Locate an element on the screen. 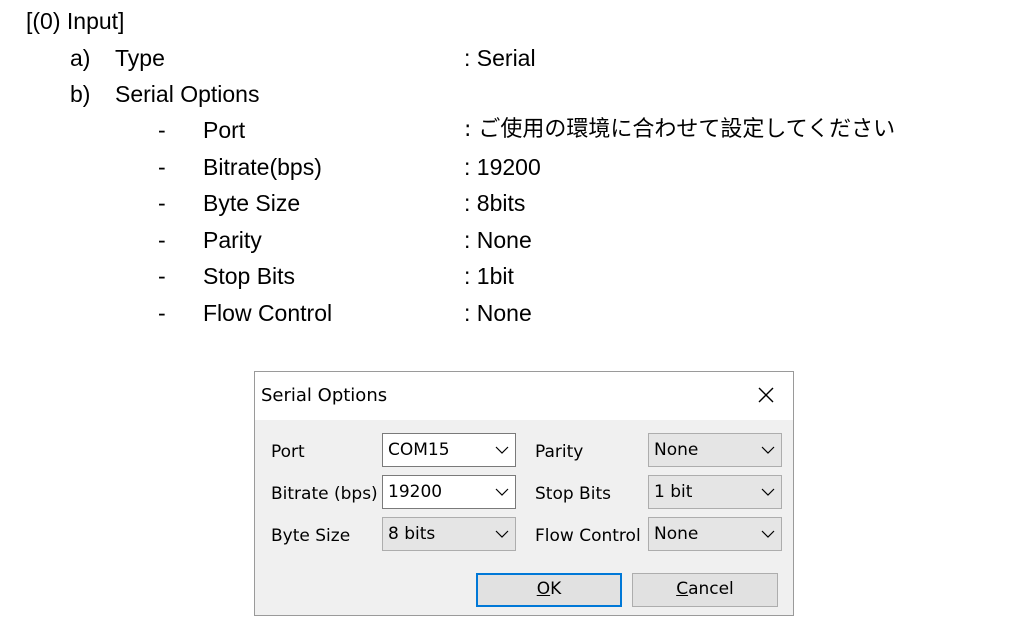 The height and width of the screenshot is (627, 1024). parity-value: None is located at coordinates (676, 450).